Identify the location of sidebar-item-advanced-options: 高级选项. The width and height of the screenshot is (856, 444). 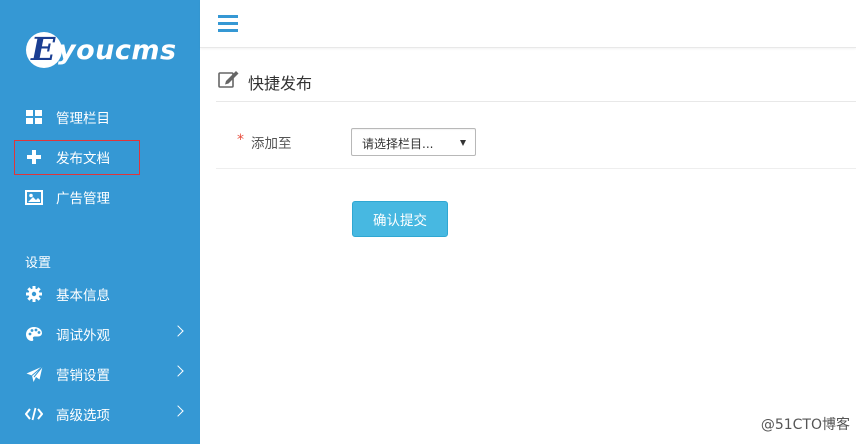
(100, 414).